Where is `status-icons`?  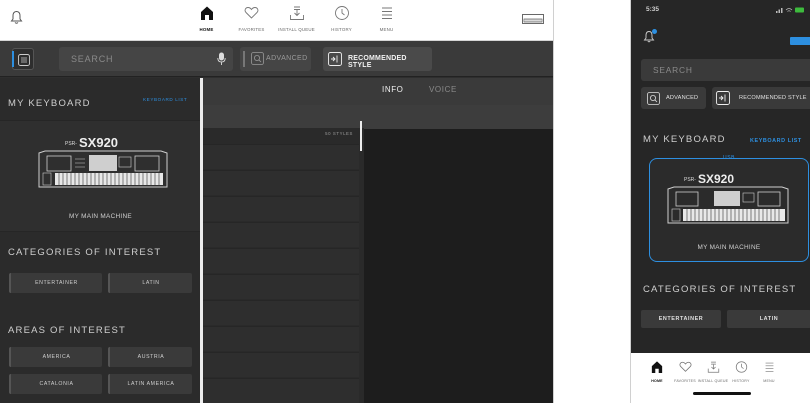 status-icons is located at coordinates (790, 10).